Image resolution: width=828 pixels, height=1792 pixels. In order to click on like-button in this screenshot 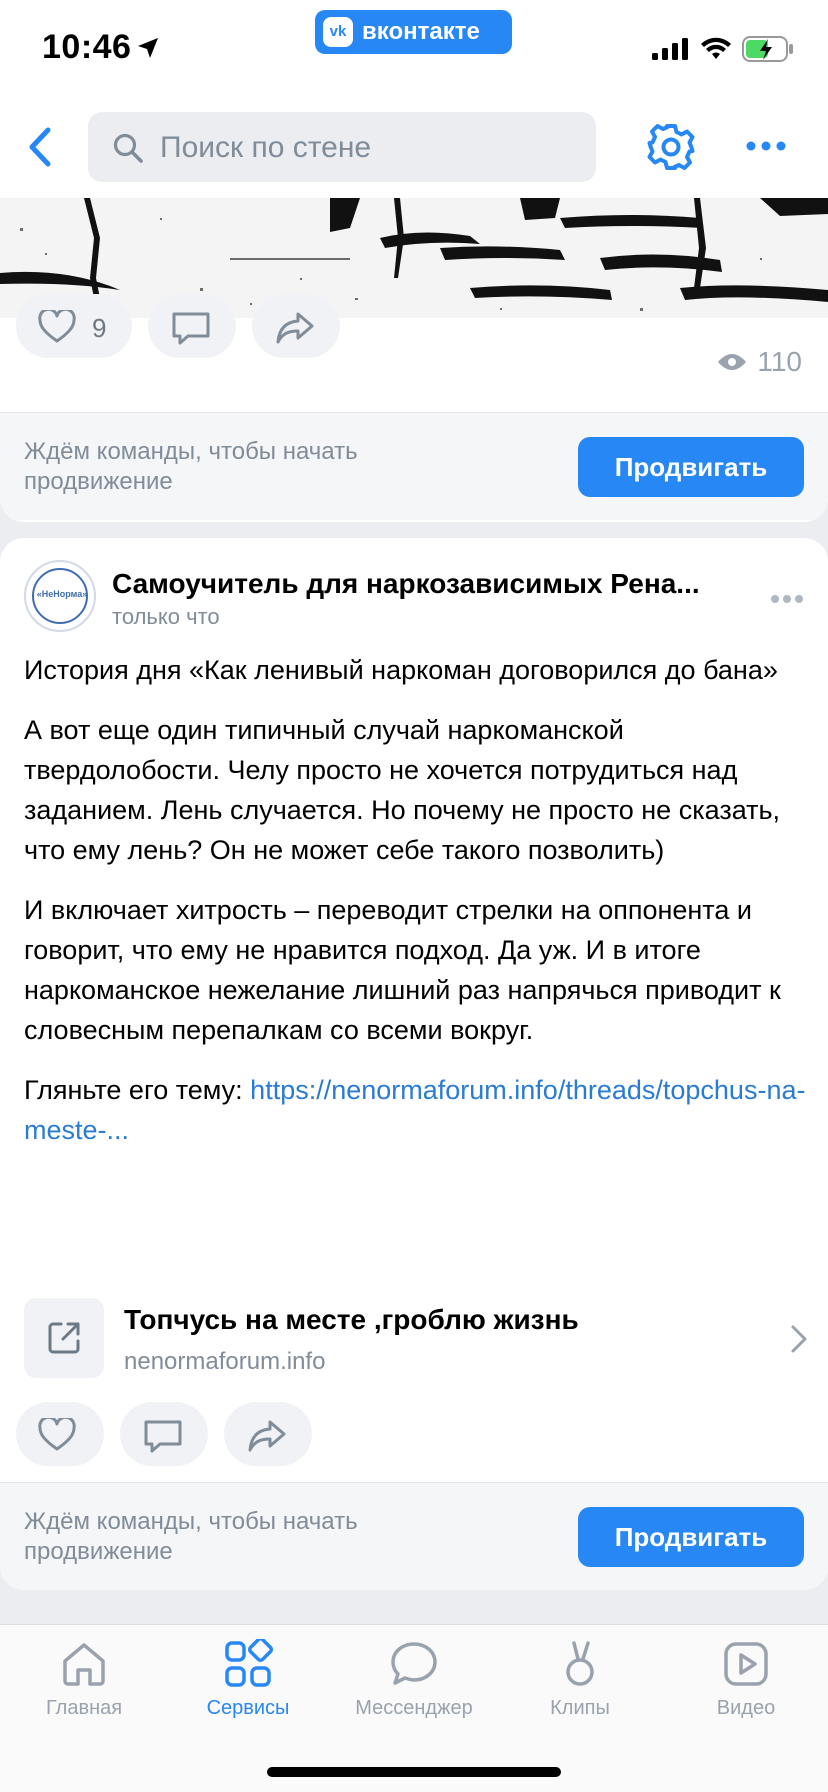, I will do `click(60, 1434)`.